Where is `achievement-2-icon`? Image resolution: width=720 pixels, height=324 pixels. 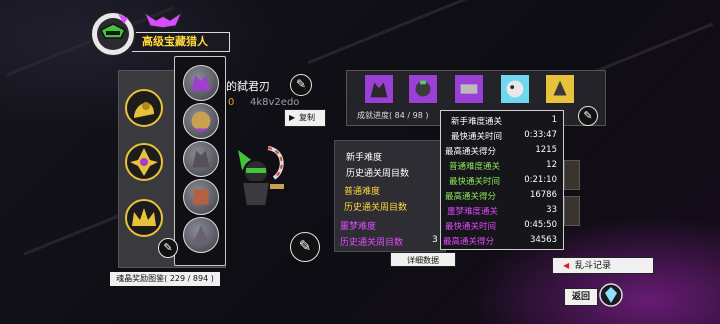
achievement-2-icon is located at coordinates (423, 89).